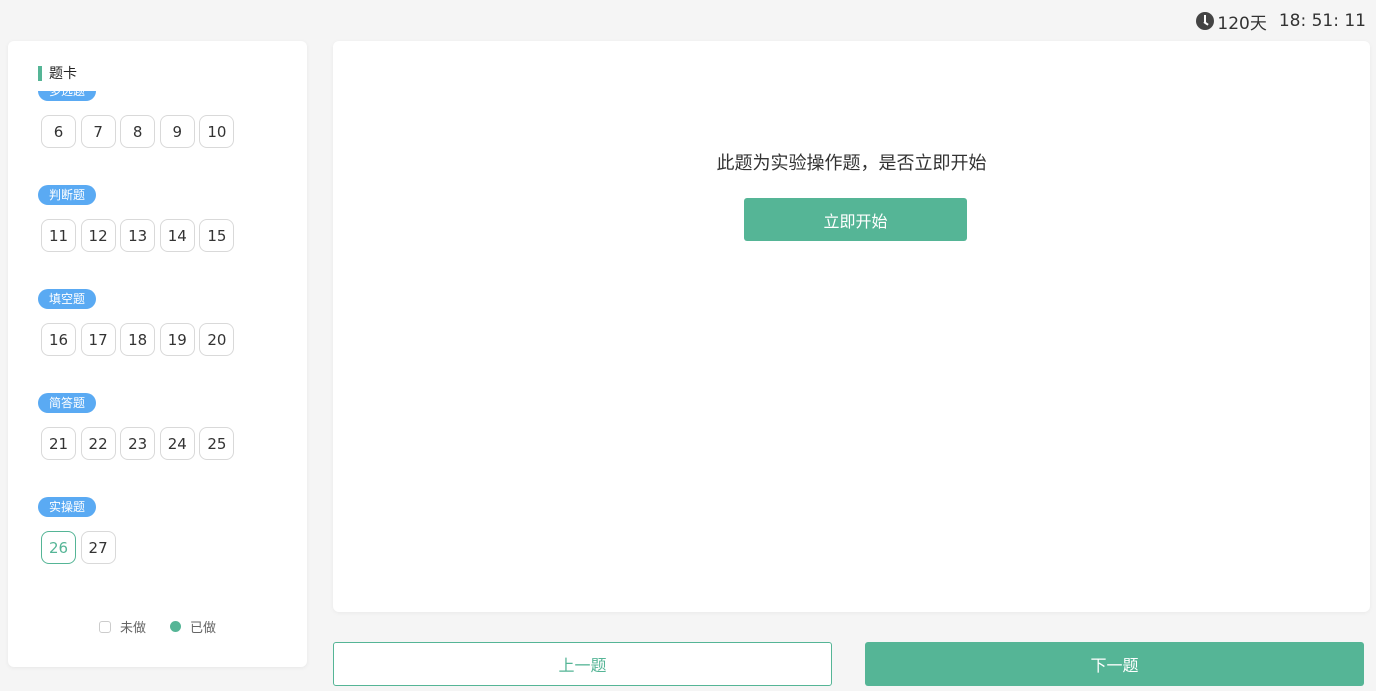 This screenshot has height=691, width=1376. Describe the element at coordinates (177, 339) in the screenshot. I see `question-number: 19` at that location.